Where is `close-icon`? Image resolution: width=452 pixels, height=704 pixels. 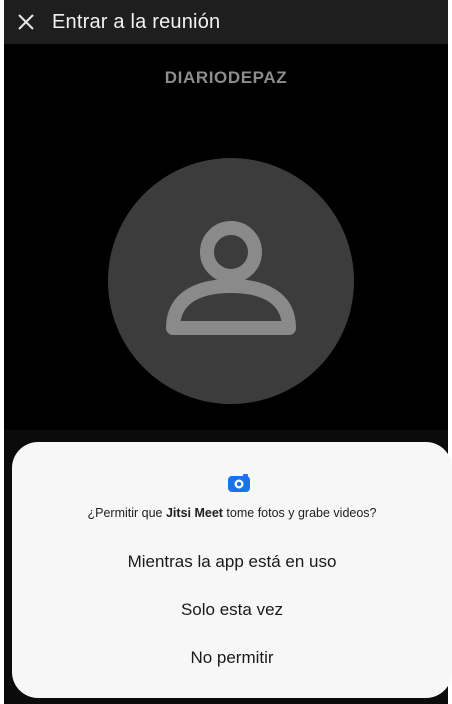
close-icon is located at coordinates (26, 22).